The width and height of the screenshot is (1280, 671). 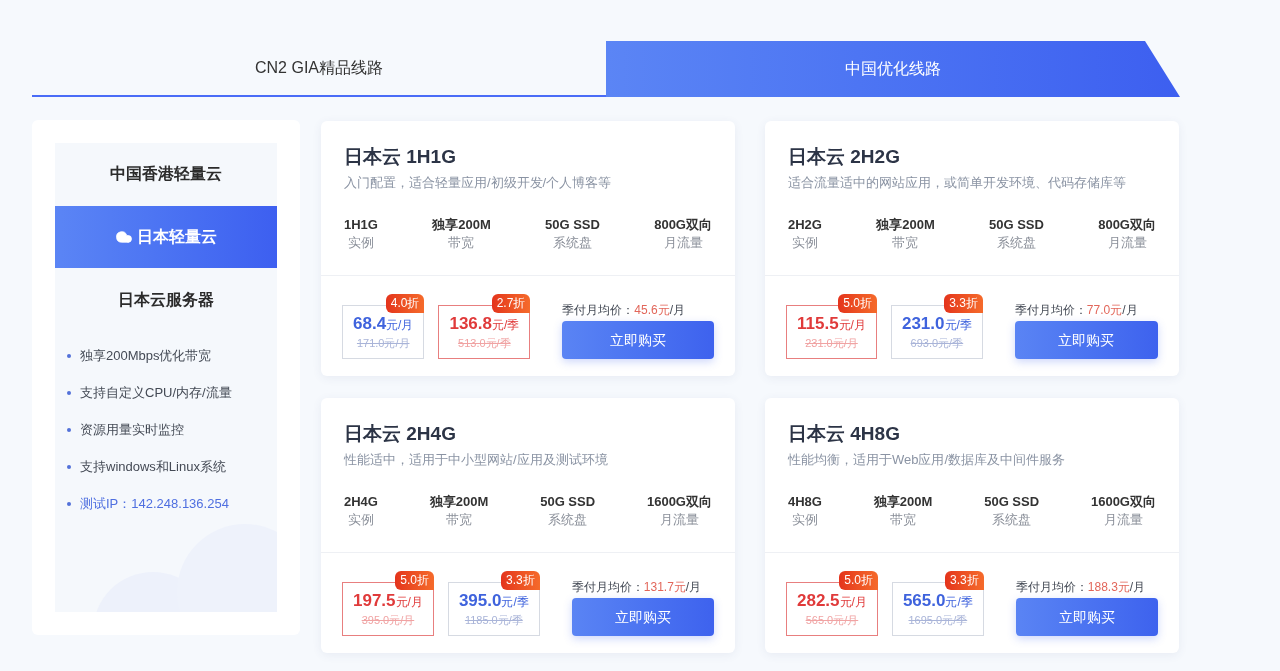 I want to click on sidebar-item: 中国香港轻量云, so click(x=166, y=174).